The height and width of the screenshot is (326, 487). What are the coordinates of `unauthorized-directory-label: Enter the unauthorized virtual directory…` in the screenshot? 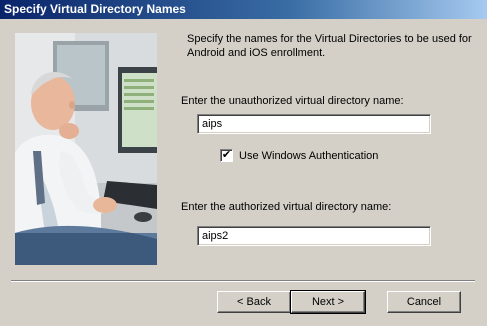 It's located at (292, 101).